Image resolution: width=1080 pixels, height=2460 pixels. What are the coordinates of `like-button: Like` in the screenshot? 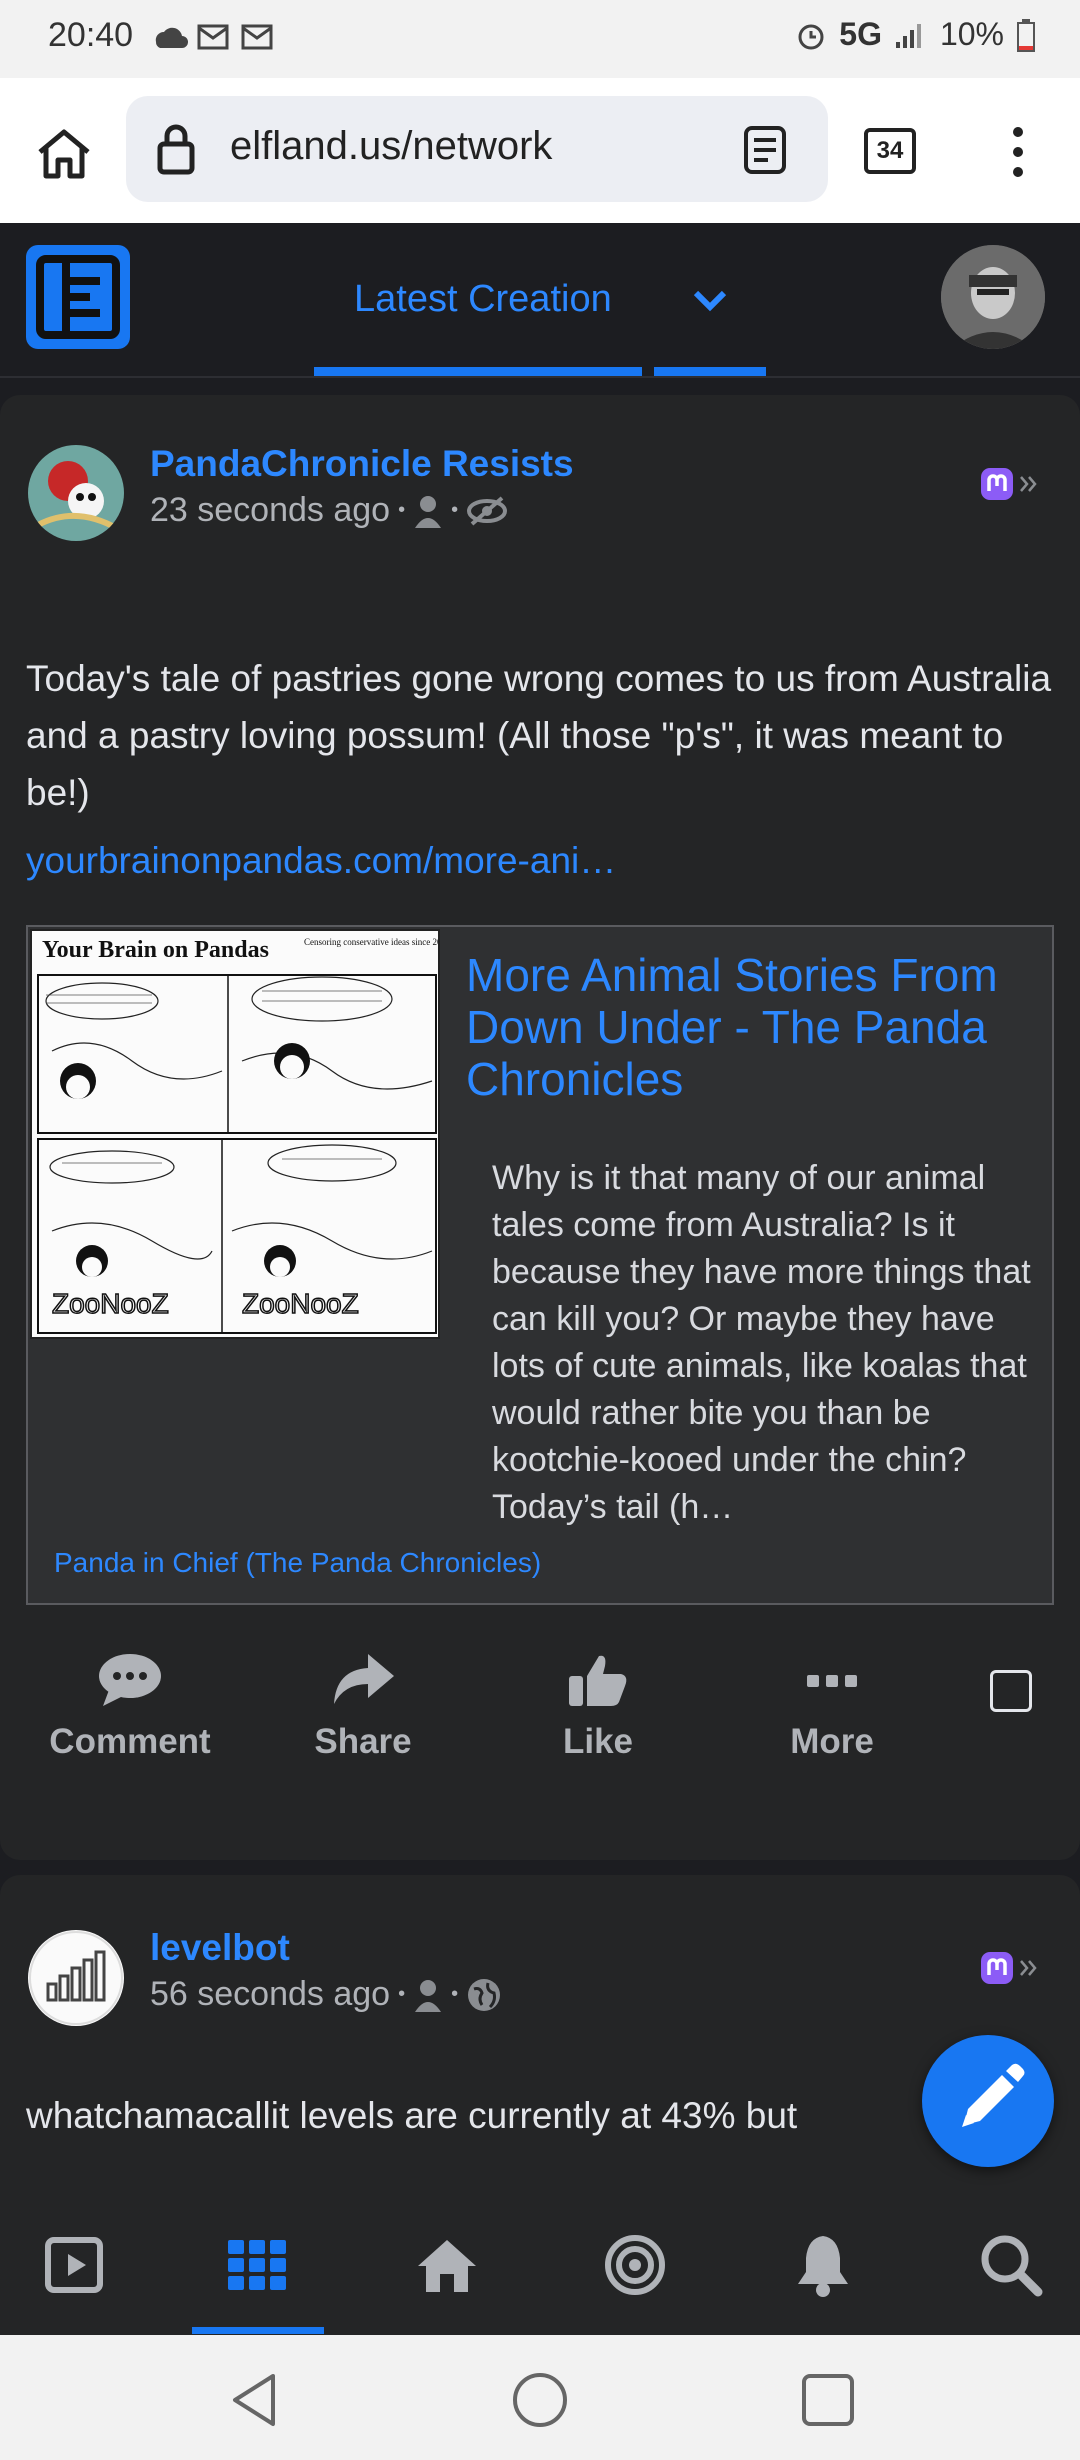 It's located at (598, 1706).